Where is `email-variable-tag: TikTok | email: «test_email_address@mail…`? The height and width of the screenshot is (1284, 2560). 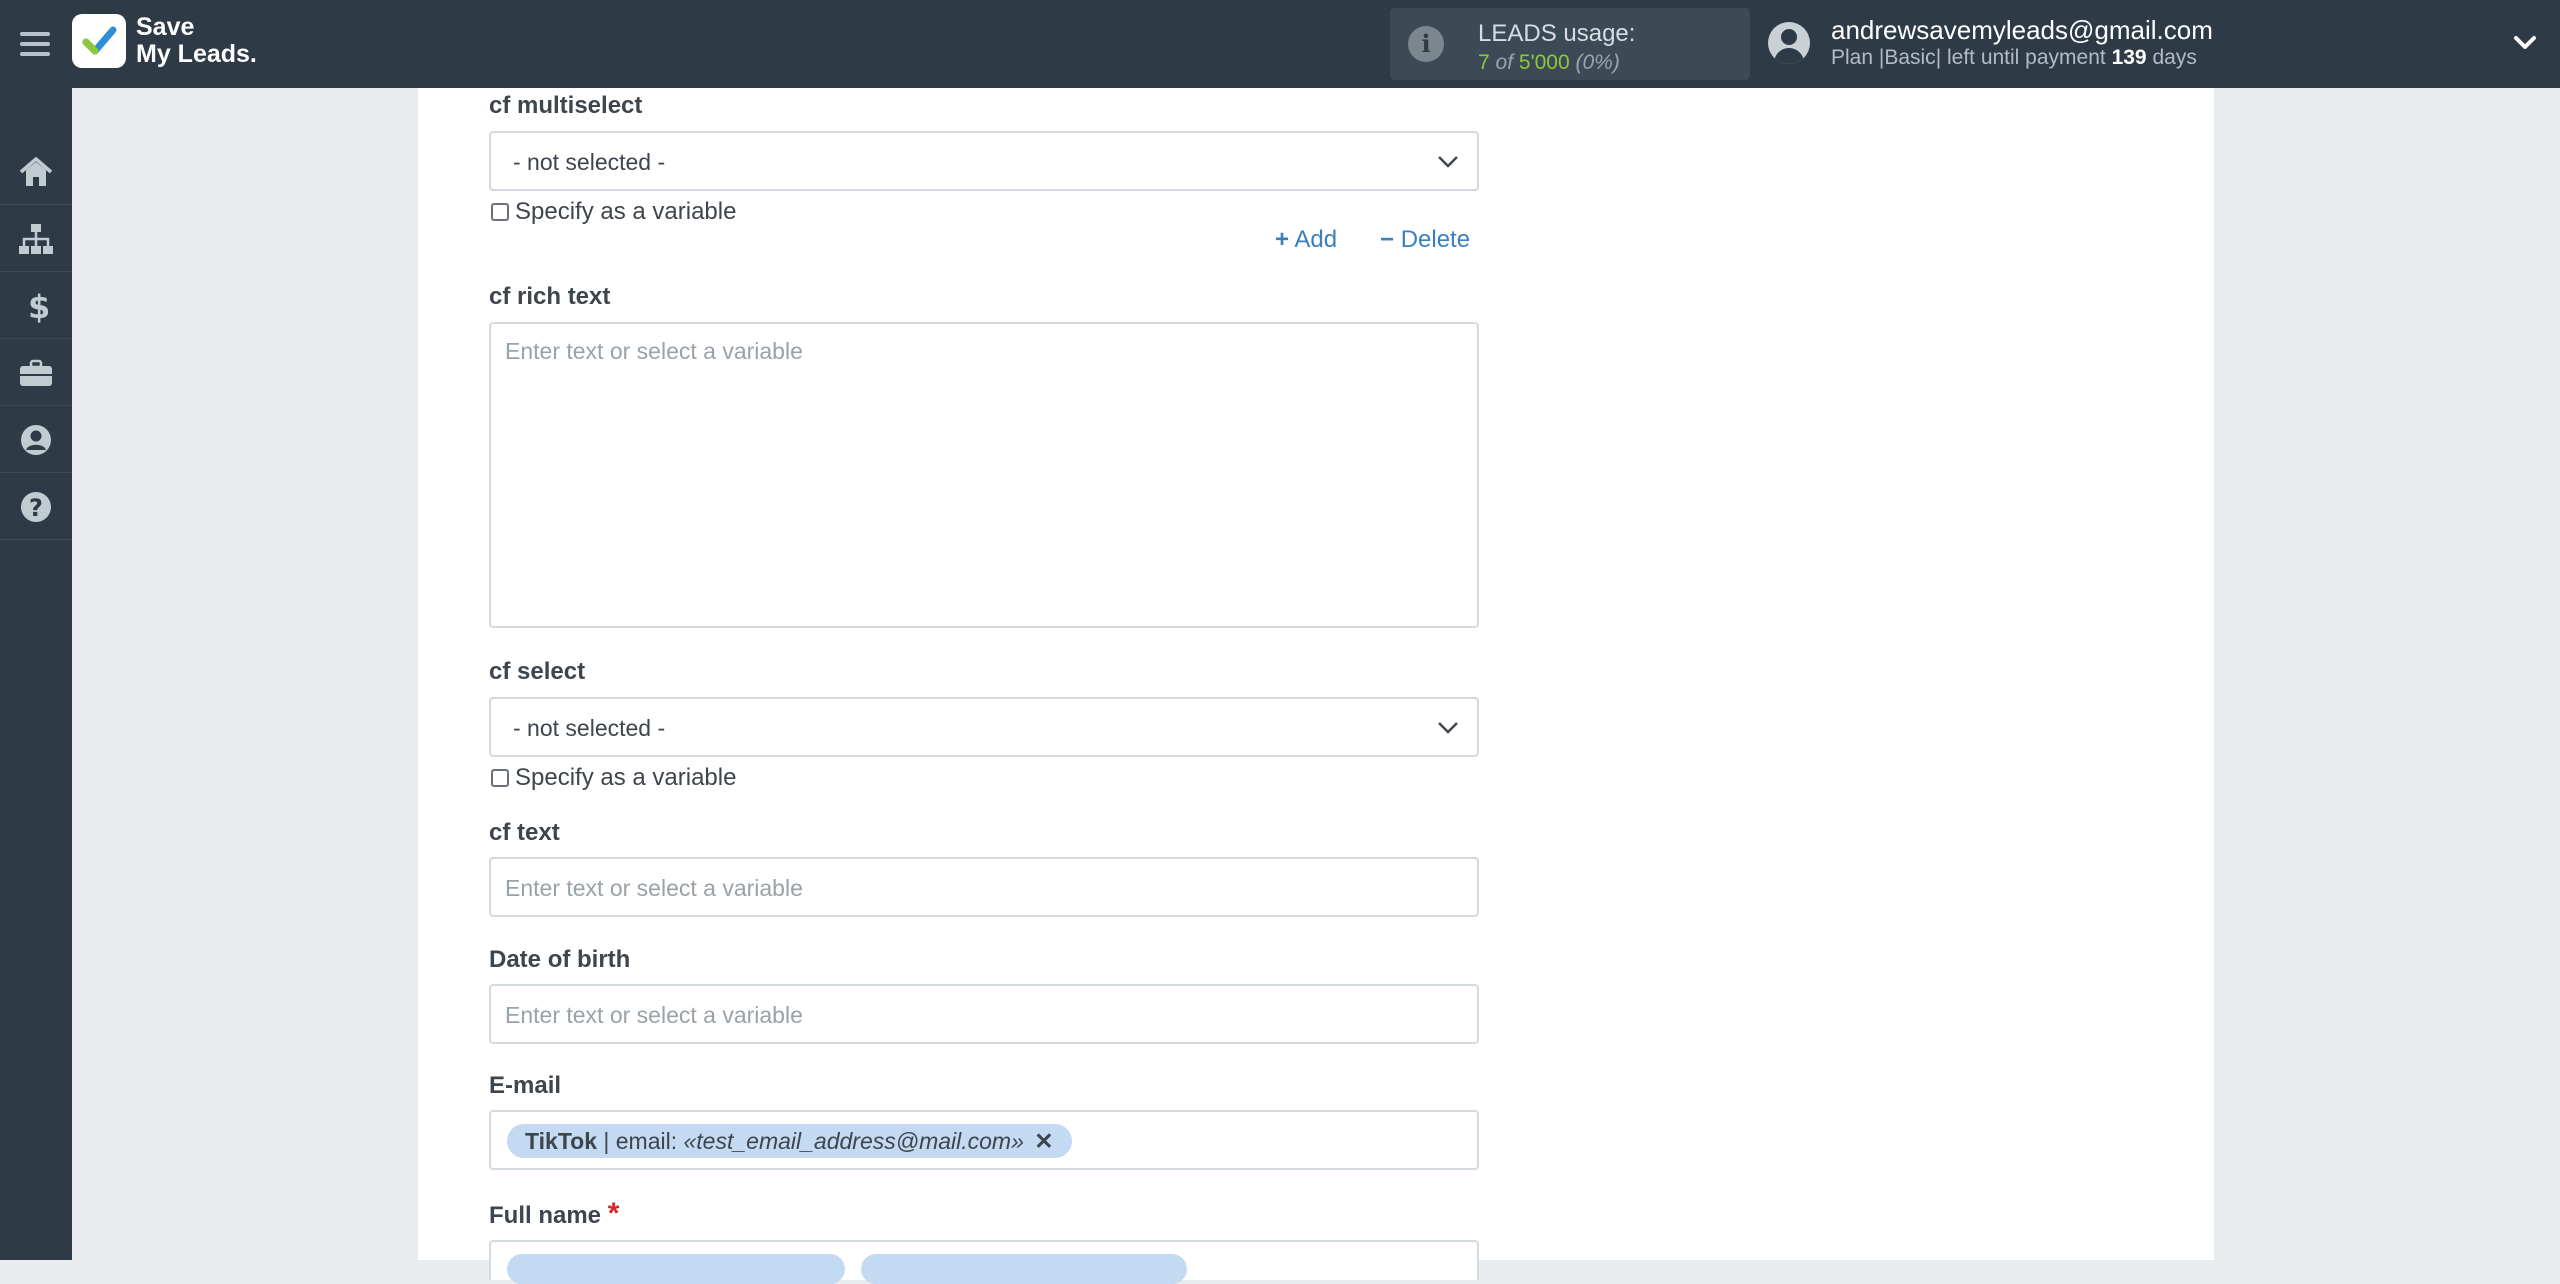 email-variable-tag: TikTok | email: «test_email_address@mail… is located at coordinates (789, 1141).